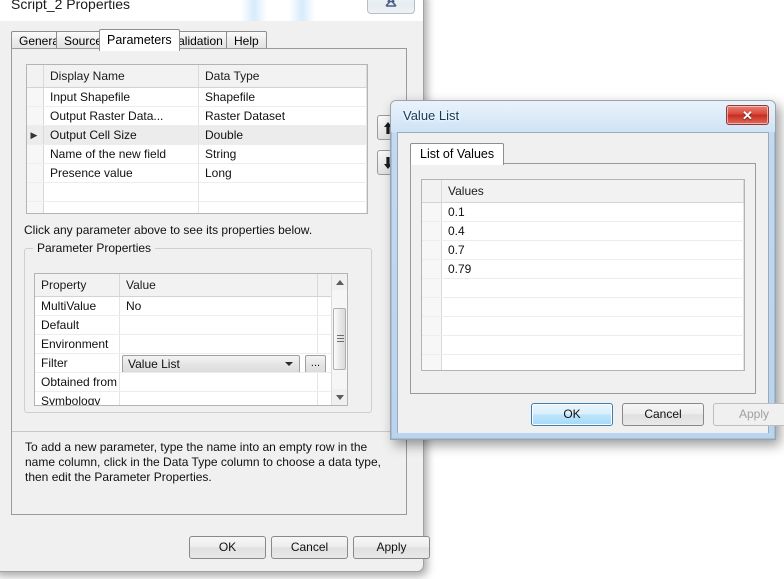 The width and height of the screenshot is (784, 579). I want to click on props-row: Obtained from, so click(191, 382).